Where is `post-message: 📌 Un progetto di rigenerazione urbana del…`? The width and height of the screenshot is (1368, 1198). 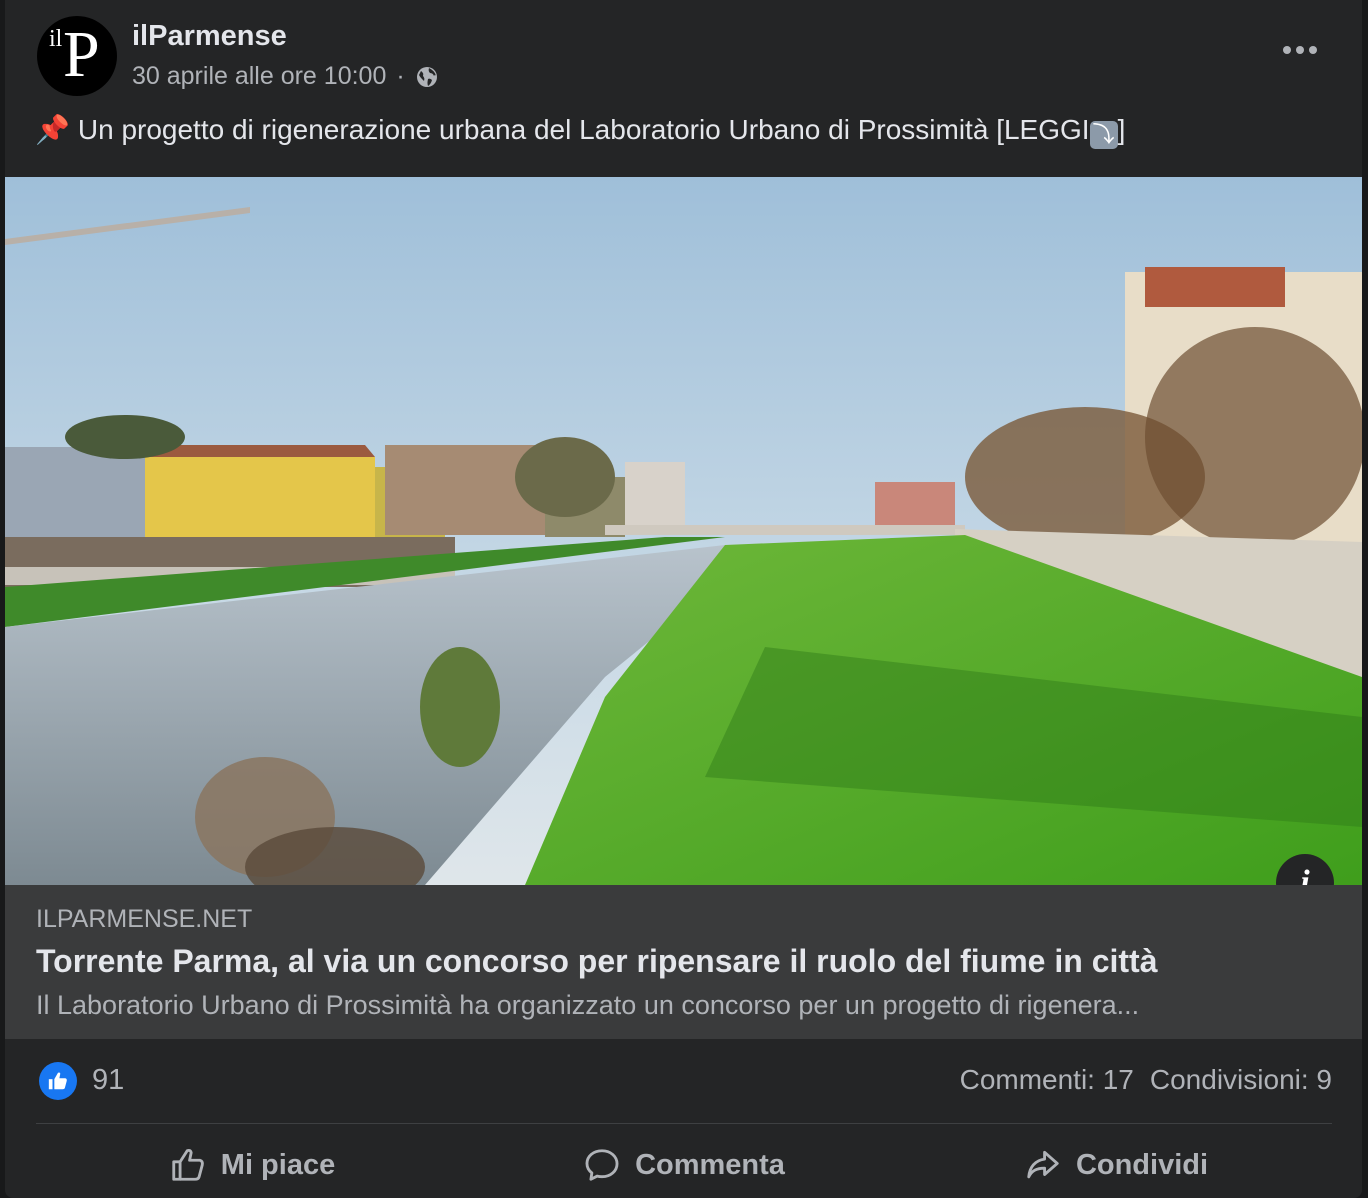
post-message: 📌 Un progetto di rigenerazione urbana del… is located at coordinates (580, 131).